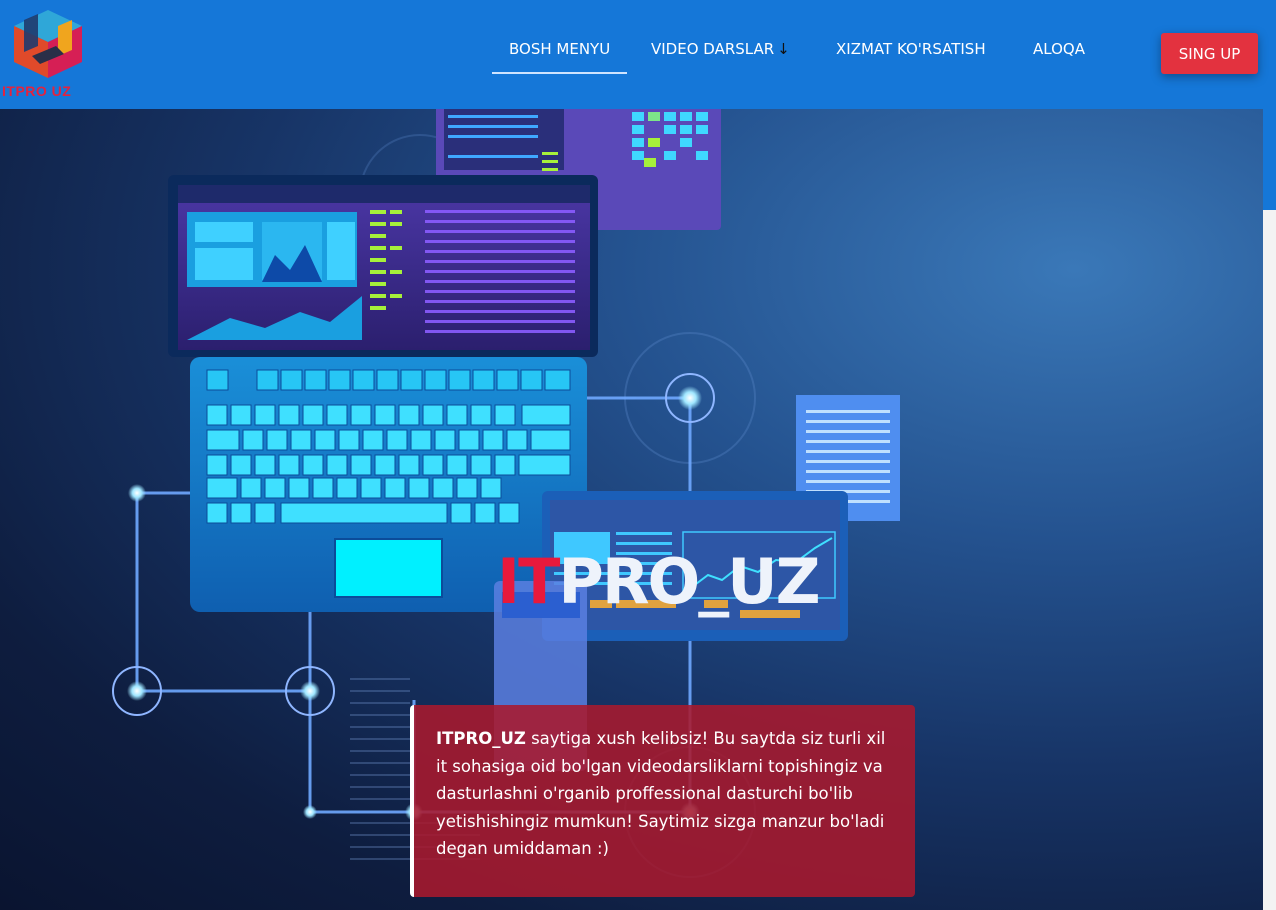 The image size is (1276, 910). I want to click on hero-title-accent: IT, so click(528, 581).